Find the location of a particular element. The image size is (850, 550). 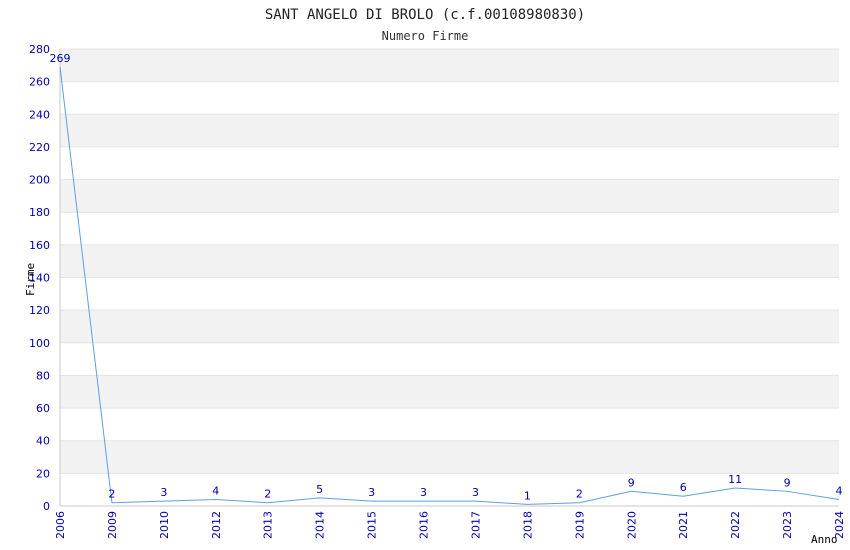

data-label: 269 is located at coordinates (60, 58).